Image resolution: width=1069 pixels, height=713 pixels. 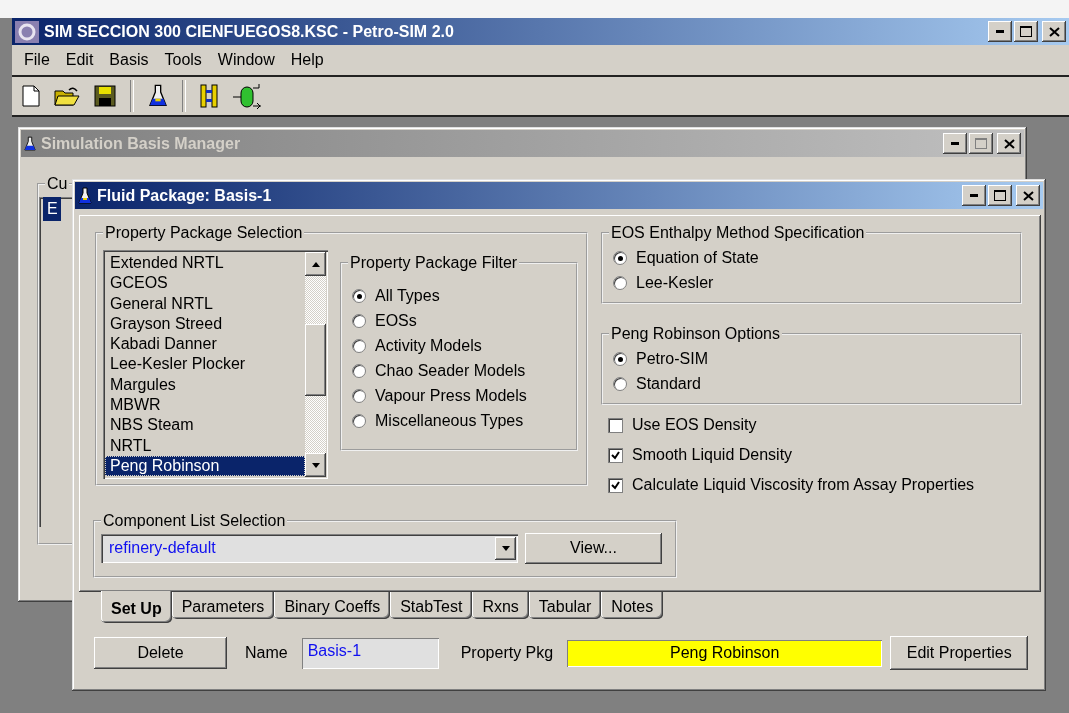 What do you see at coordinates (712, 455) in the screenshot?
I see `checkbox-label: Smooth Liquid Density` at bounding box center [712, 455].